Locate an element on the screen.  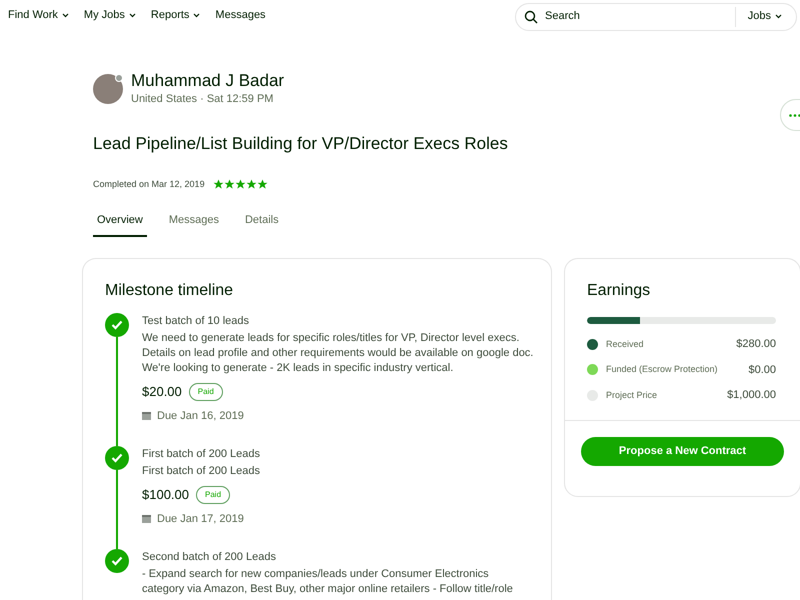
nav-menu-item: Reports is located at coordinates (175, 15).